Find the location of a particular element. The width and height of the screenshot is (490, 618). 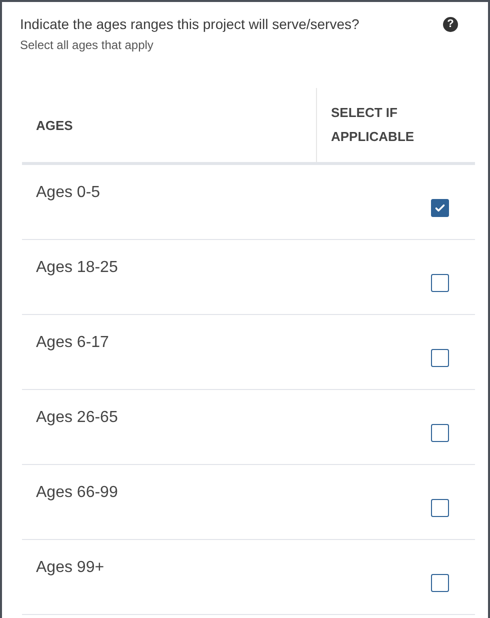

age-label: Ages 18-25 is located at coordinates (76, 268).